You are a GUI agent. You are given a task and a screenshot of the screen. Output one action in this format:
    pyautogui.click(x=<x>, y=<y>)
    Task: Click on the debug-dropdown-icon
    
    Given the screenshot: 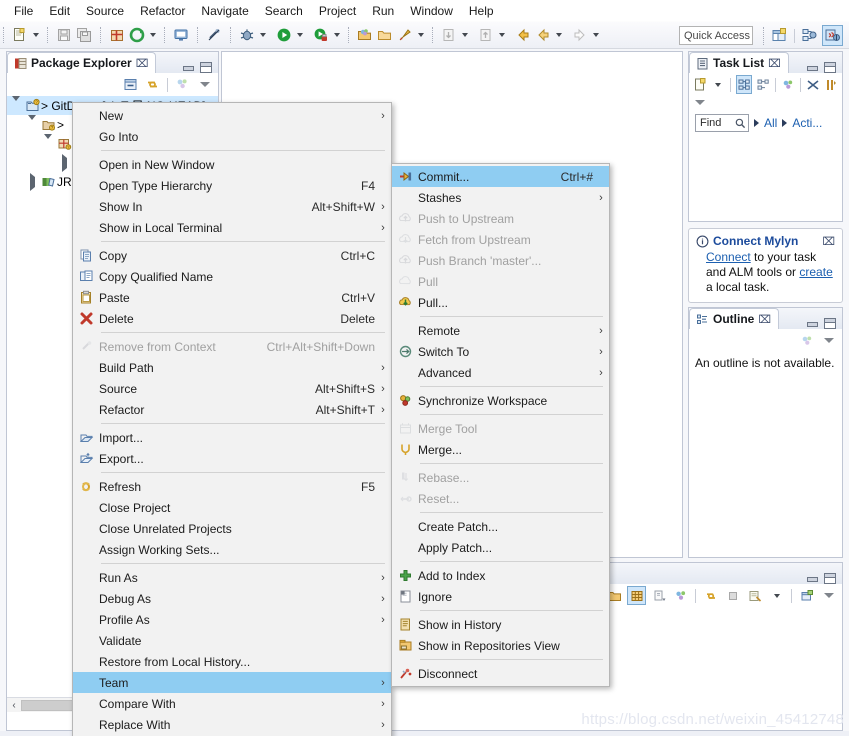 What is the action you would take?
    pyautogui.click(x=262, y=35)
    